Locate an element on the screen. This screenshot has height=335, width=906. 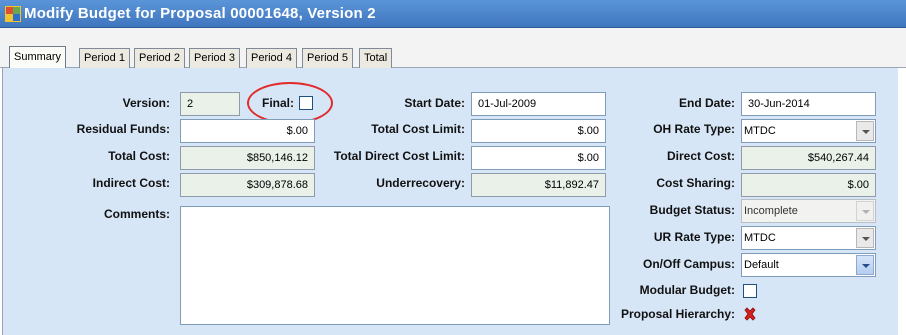
red-x-icon is located at coordinates (750, 314).